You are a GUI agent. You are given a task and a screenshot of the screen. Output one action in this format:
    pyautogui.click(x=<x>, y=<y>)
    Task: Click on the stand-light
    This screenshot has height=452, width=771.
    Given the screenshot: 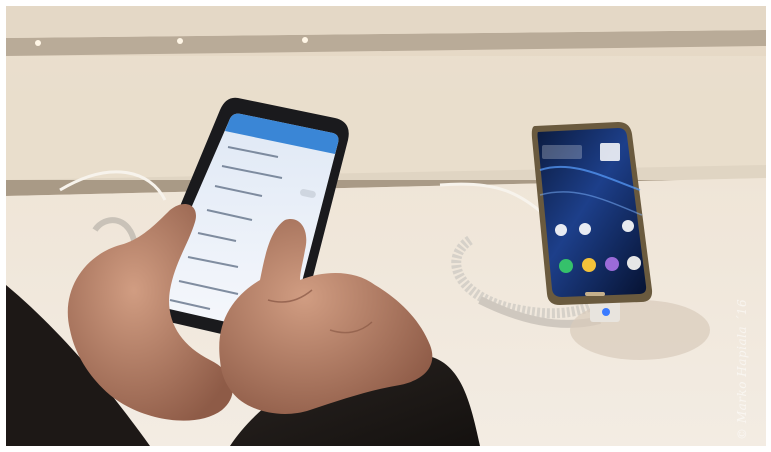 What is the action you would take?
    pyautogui.click(x=606, y=312)
    